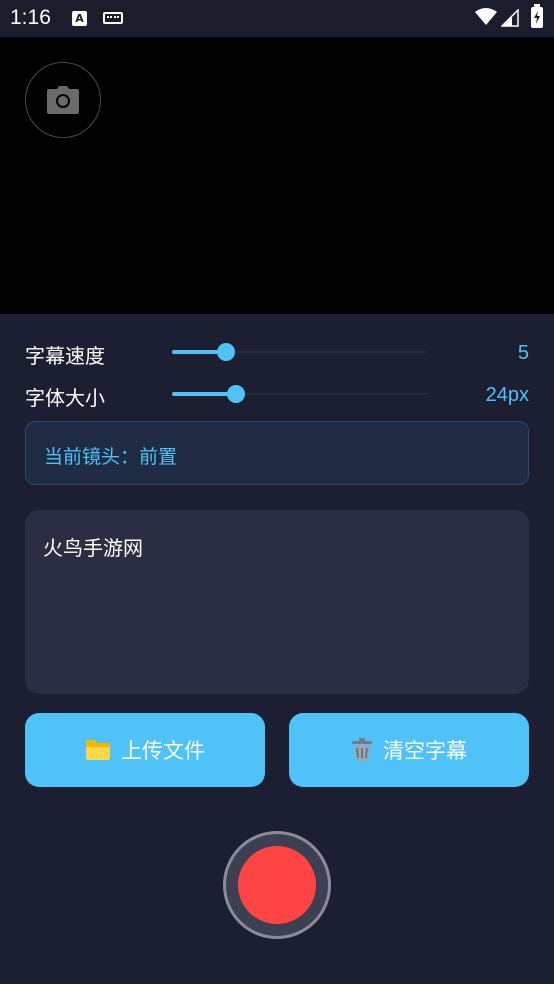  What do you see at coordinates (510, 18) in the screenshot?
I see `signal-icon` at bounding box center [510, 18].